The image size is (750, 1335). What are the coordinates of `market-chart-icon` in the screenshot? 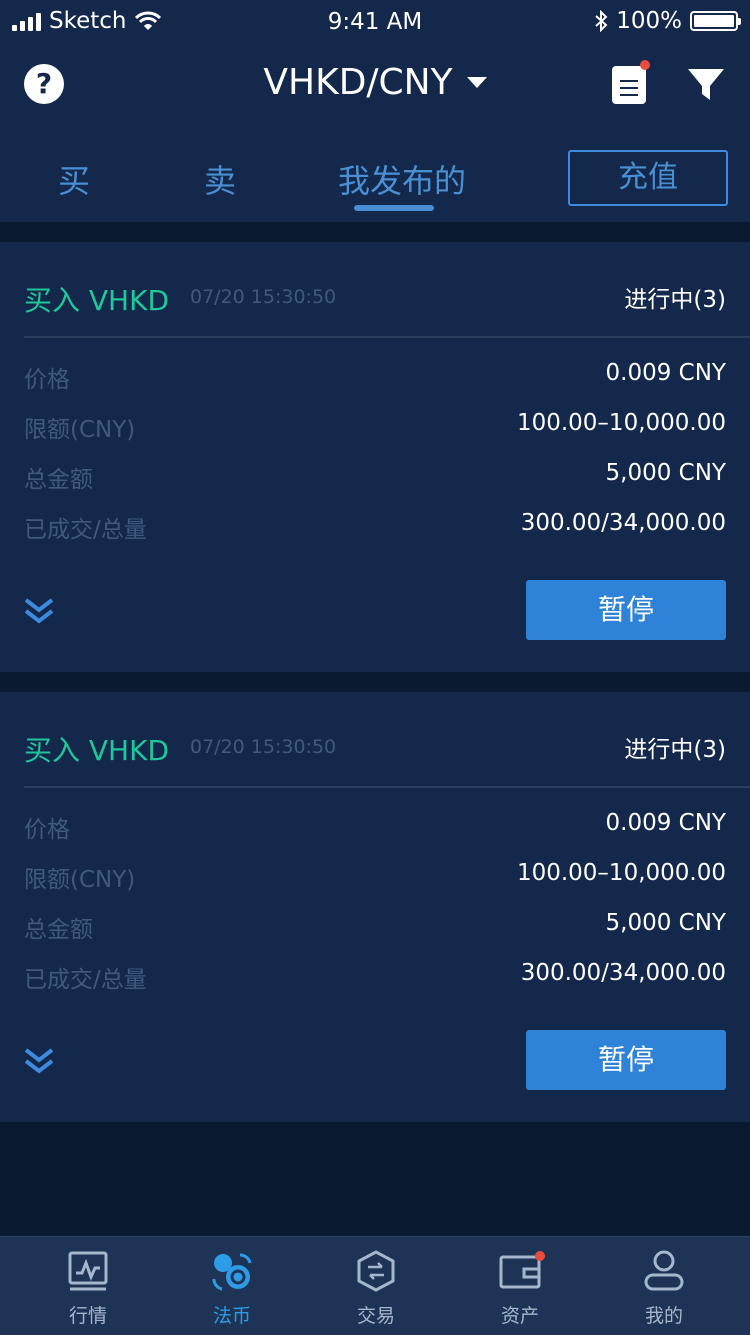 It's located at (88, 1271).